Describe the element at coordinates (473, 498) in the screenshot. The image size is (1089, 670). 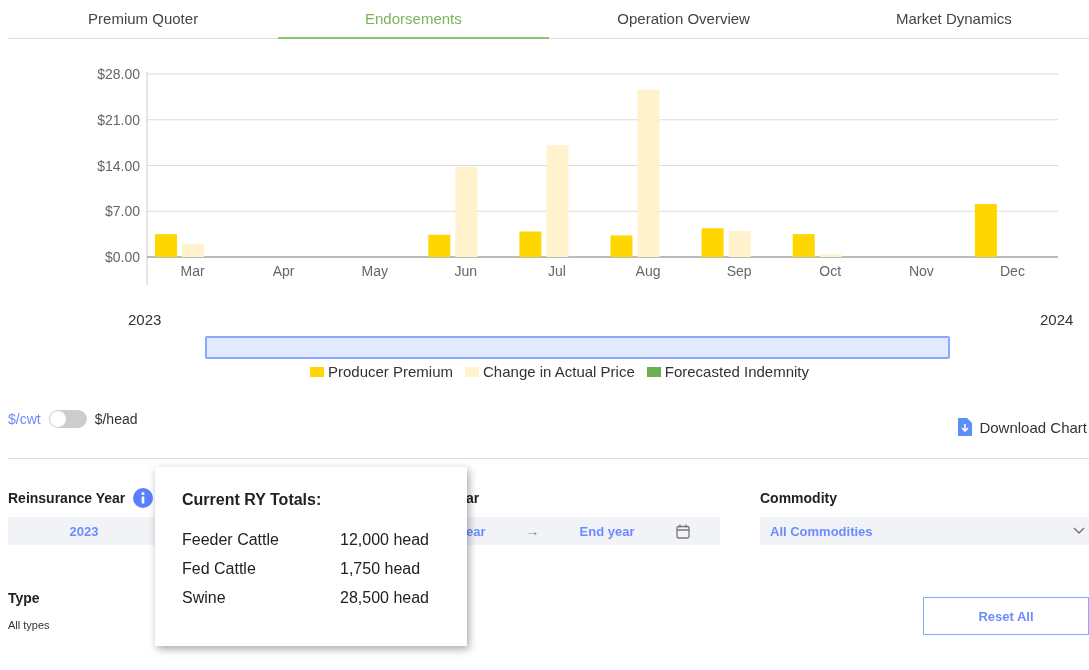
I see `field-label: ar` at that location.